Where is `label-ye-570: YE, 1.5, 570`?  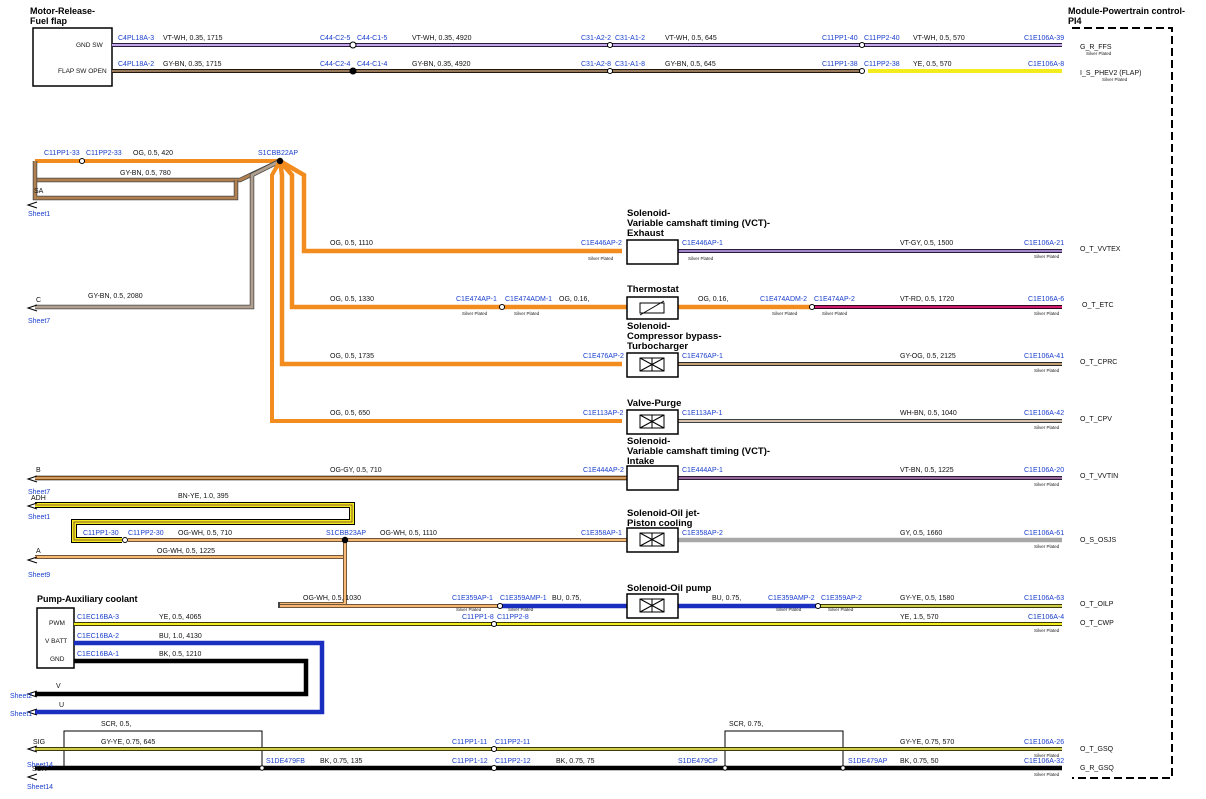 label-ye-570: YE, 1.5, 570 is located at coordinates (919, 617).